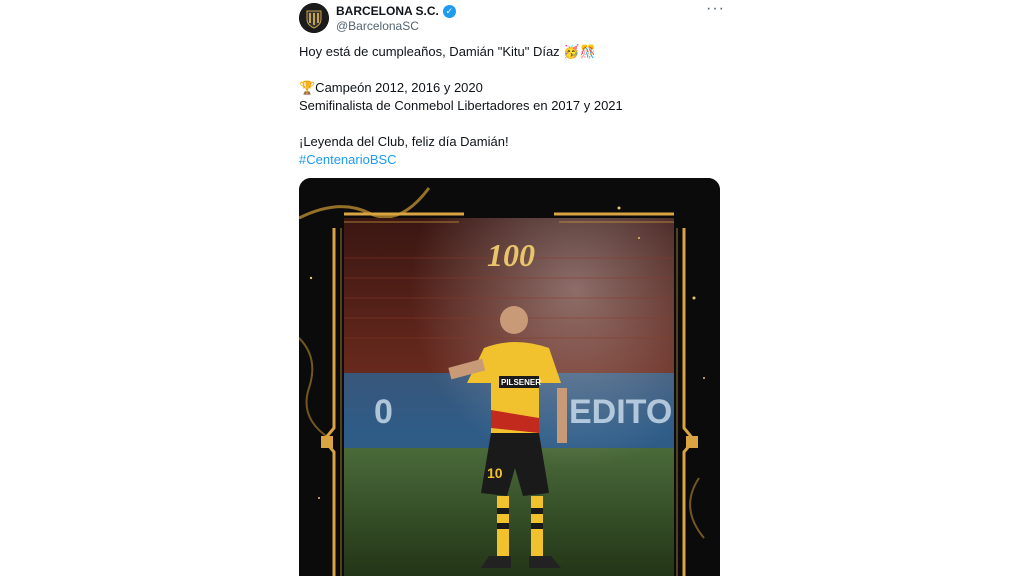 Image resolution: width=1024 pixels, height=576 pixels. What do you see at coordinates (377, 26) in the screenshot?
I see `author-handle: @BarcelonaSC` at bounding box center [377, 26].